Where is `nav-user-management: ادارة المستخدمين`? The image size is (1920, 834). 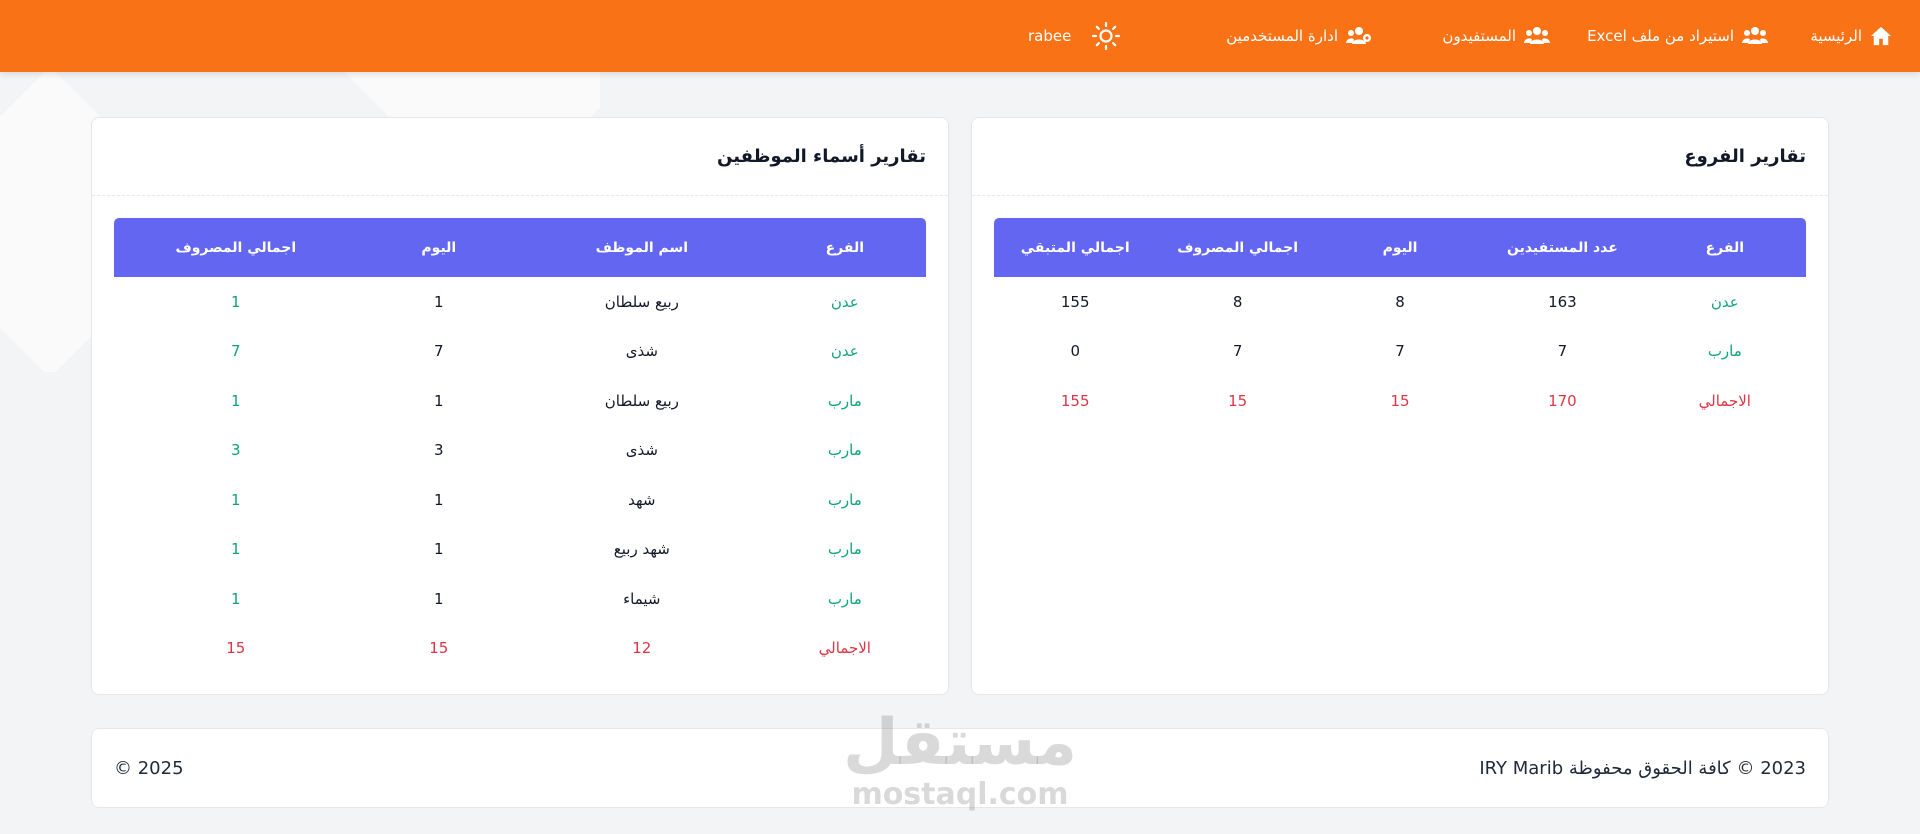
nav-user-management: ادارة المستخدمين is located at coordinates (1299, 36).